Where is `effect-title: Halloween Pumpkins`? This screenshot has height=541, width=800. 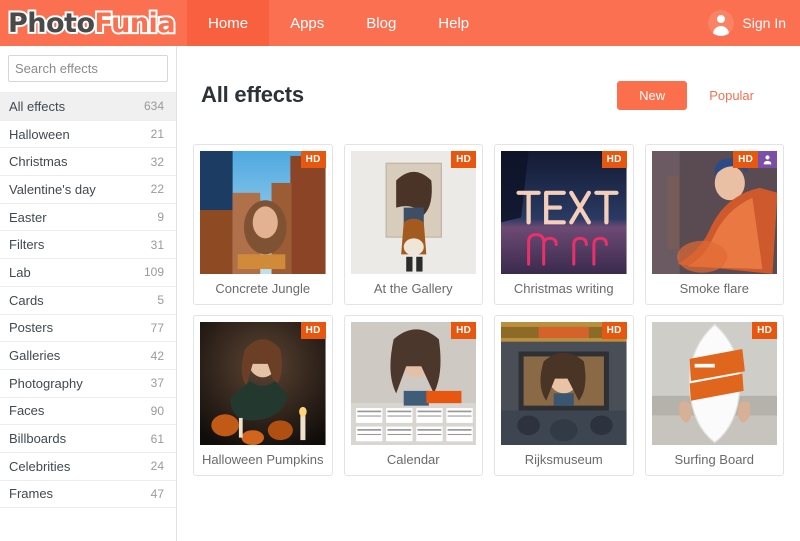
effect-title: Halloween Pumpkins is located at coordinates (263, 459).